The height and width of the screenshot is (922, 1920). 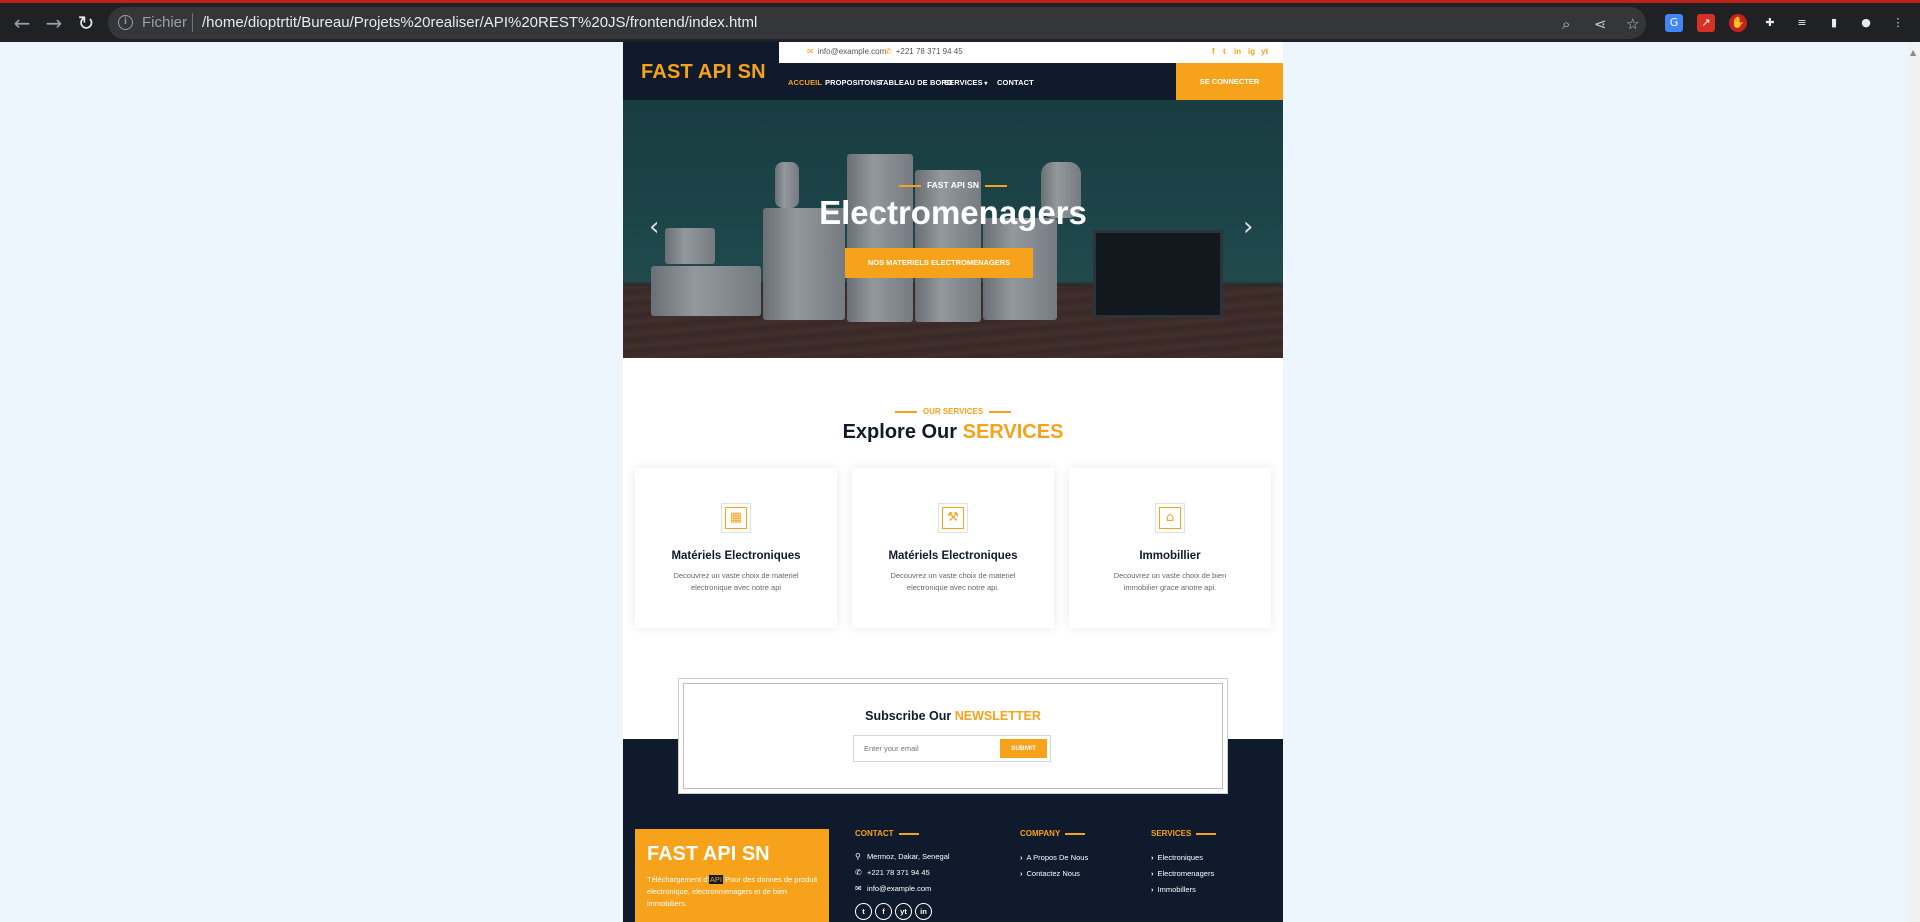 I want to click on newsletter-email-input, so click(x=929, y=748).